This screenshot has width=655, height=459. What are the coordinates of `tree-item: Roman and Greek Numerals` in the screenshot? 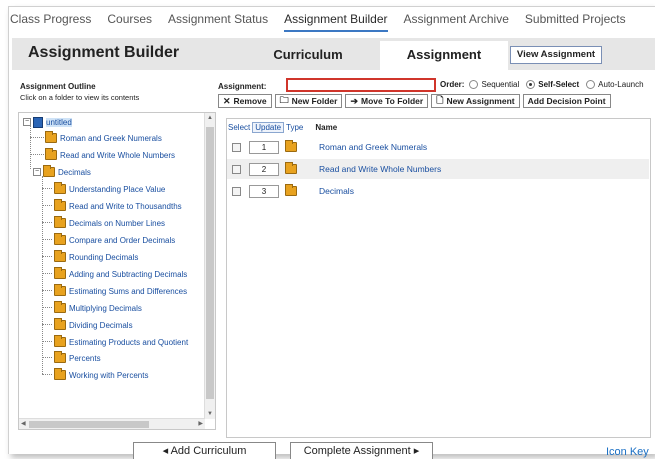 It's located at (103, 138).